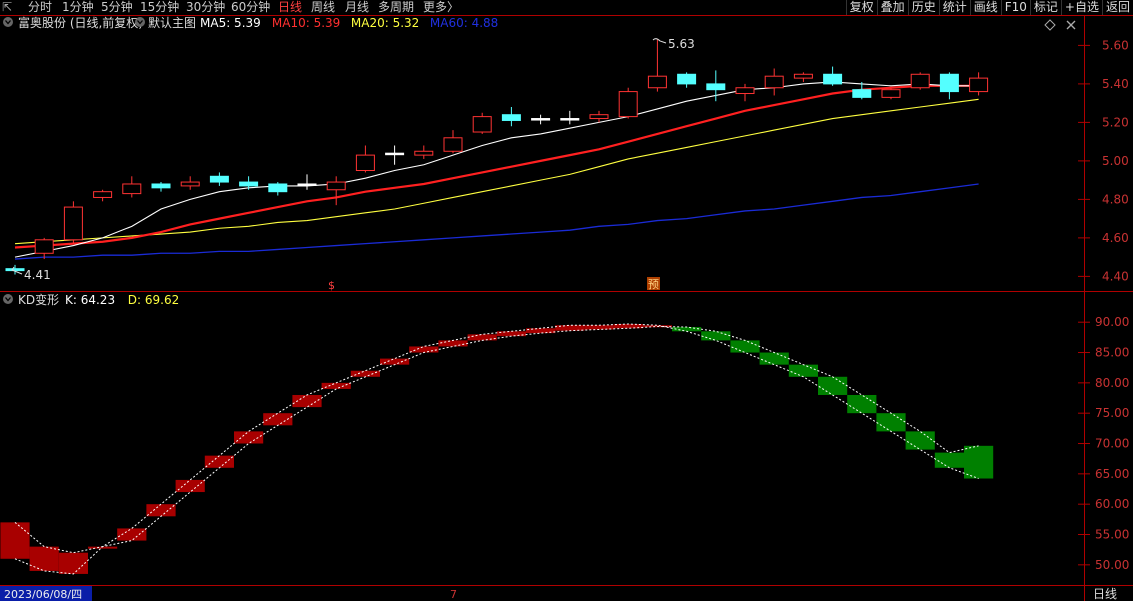 The height and width of the screenshot is (601, 1133). I want to click on kd-tick-label: 65.00, so click(1112, 474).